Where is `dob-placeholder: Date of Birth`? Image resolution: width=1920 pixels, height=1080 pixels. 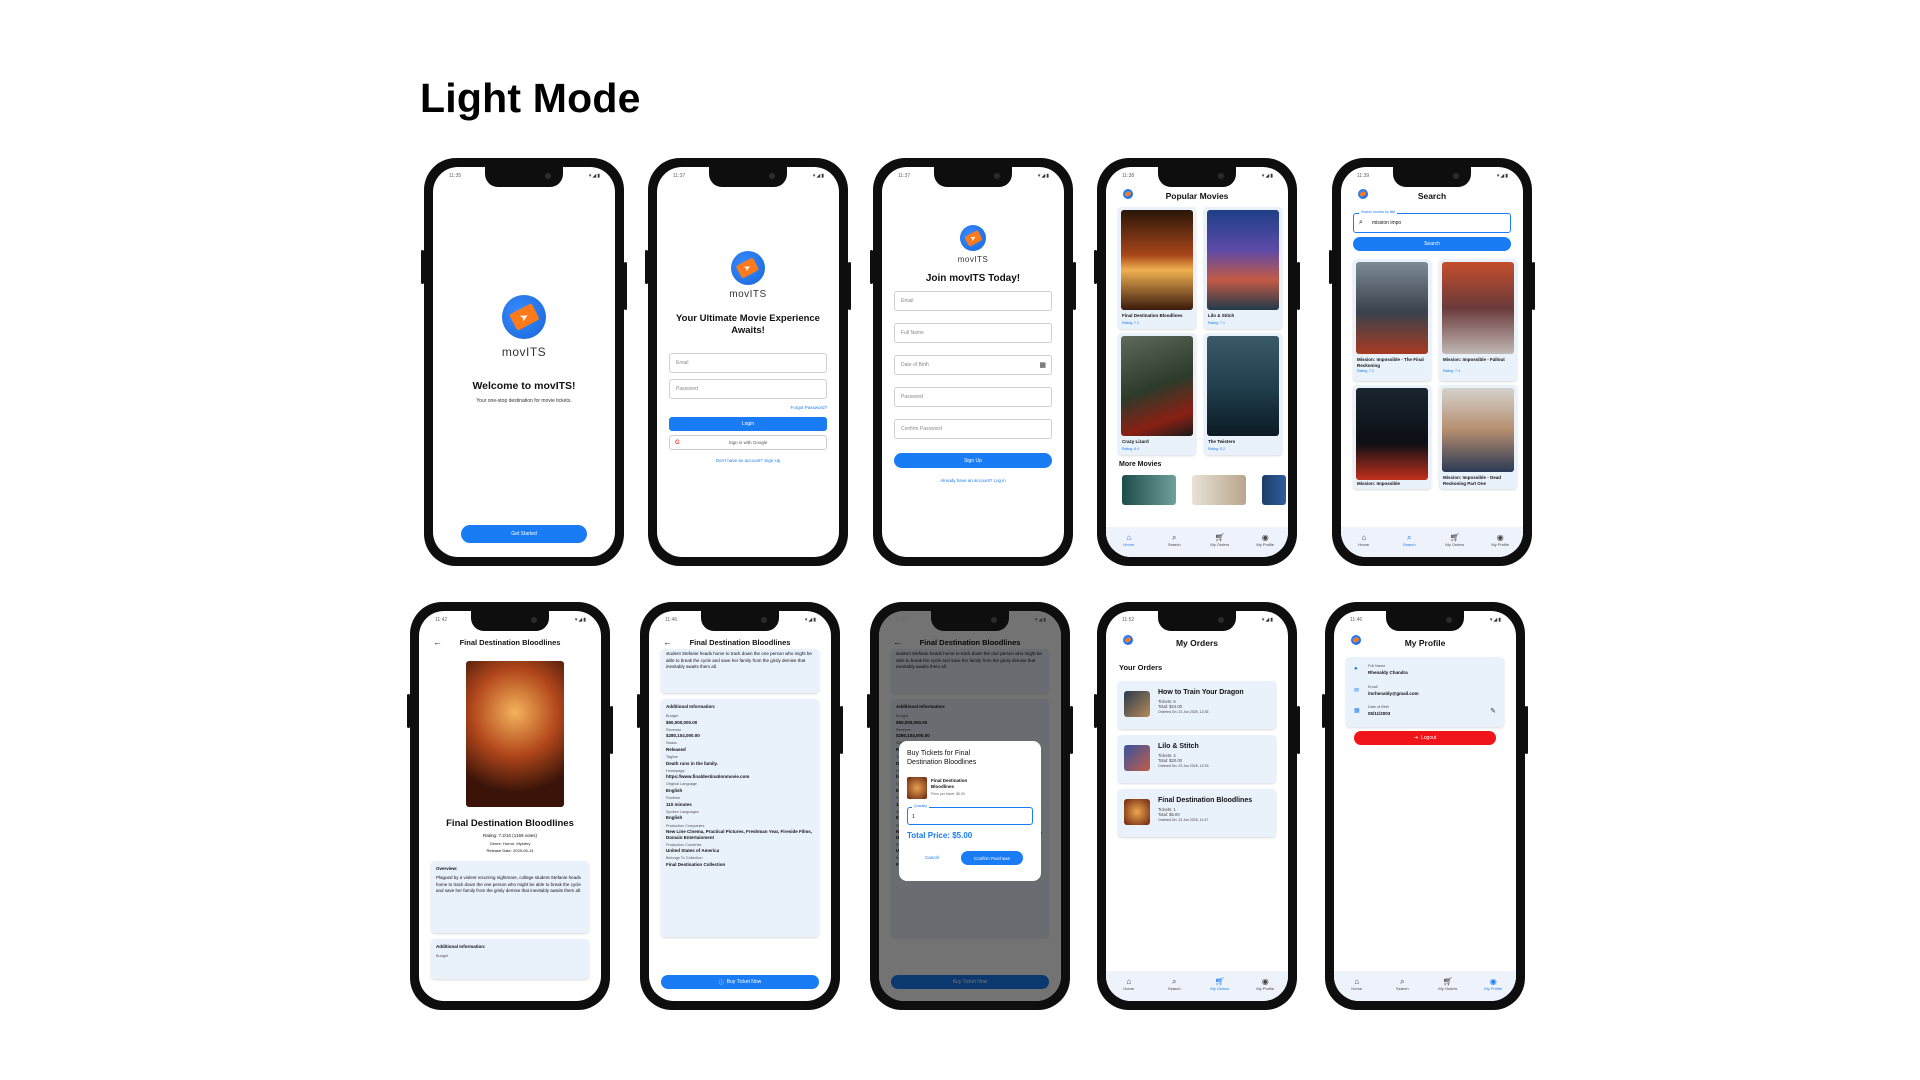
dob-placeholder: Date of Birth is located at coordinates (915, 365).